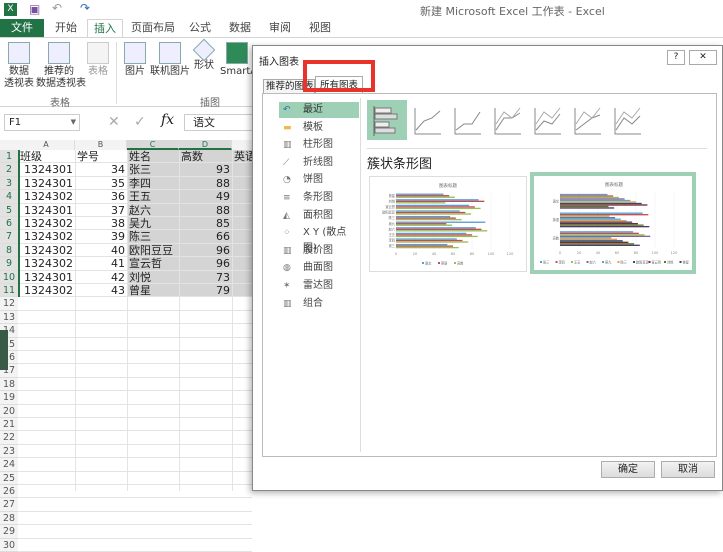 The width and height of the screenshot is (723, 552). Describe the element at coordinates (101, 263) in the screenshot. I see `data-cell: 41` at that location.